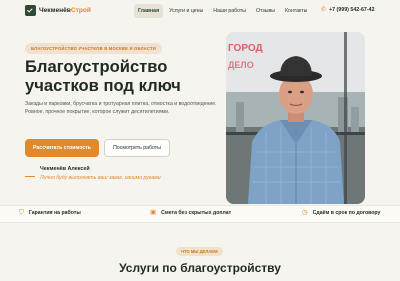  Describe the element at coordinates (55, 10) in the screenshot. I see `brand-name-main: Чекменёв` at that location.